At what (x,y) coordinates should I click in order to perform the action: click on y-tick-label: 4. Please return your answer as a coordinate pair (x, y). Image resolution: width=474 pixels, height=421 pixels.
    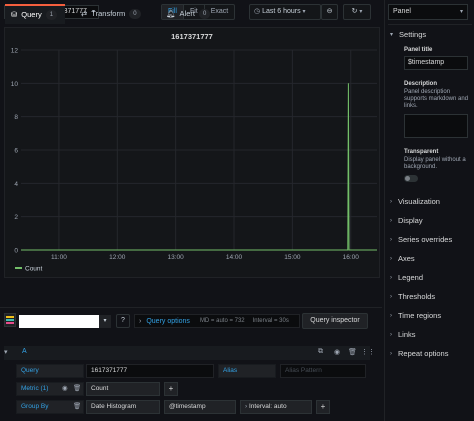
    Looking at the image, I should click on (16, 184).